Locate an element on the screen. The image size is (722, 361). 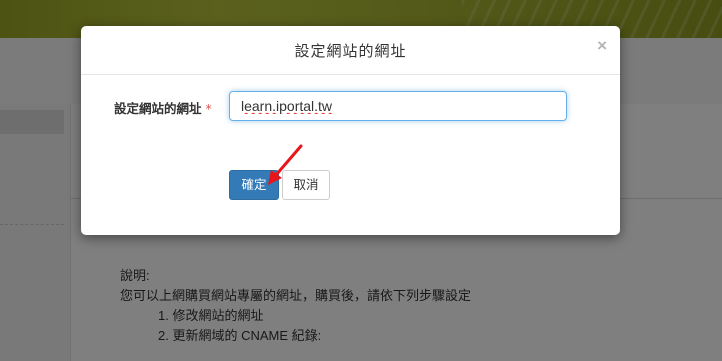
modal-header: 設定網站的網址 × is located at coordinates (350, 50).